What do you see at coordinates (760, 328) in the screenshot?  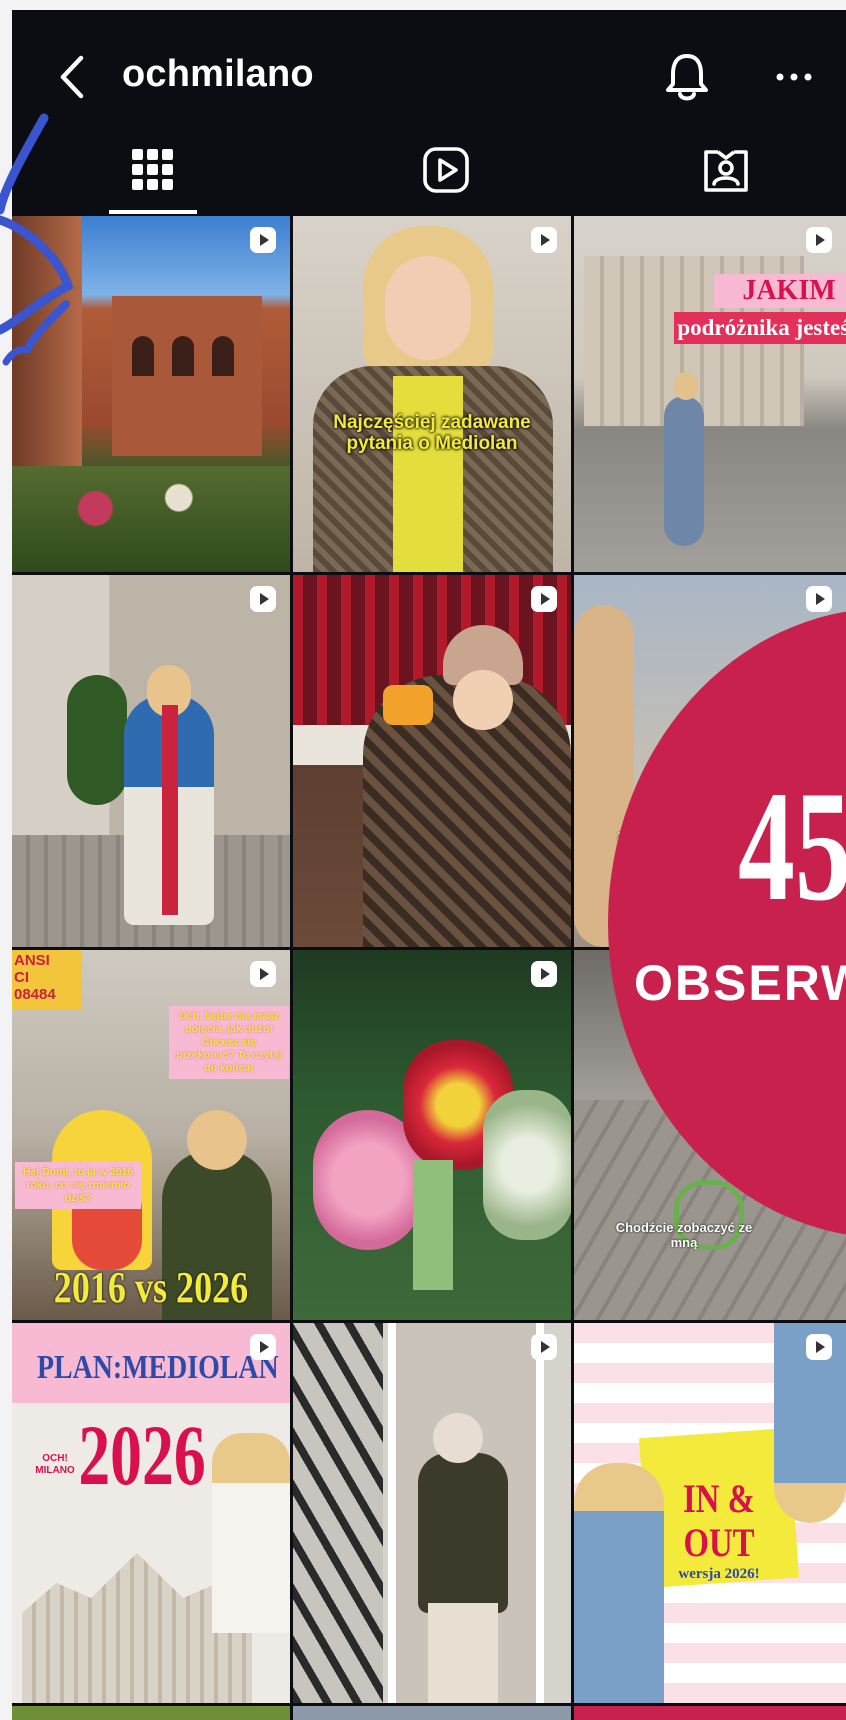 I see `post-caption-line-2: podróżnika jesteś?` at bounding box center [760, 328].